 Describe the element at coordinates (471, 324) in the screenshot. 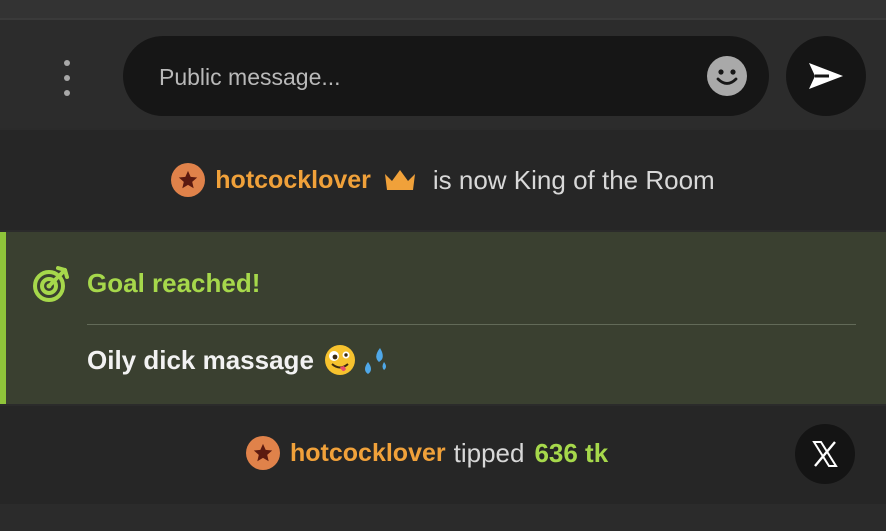

I see `goal-divider` at that location.